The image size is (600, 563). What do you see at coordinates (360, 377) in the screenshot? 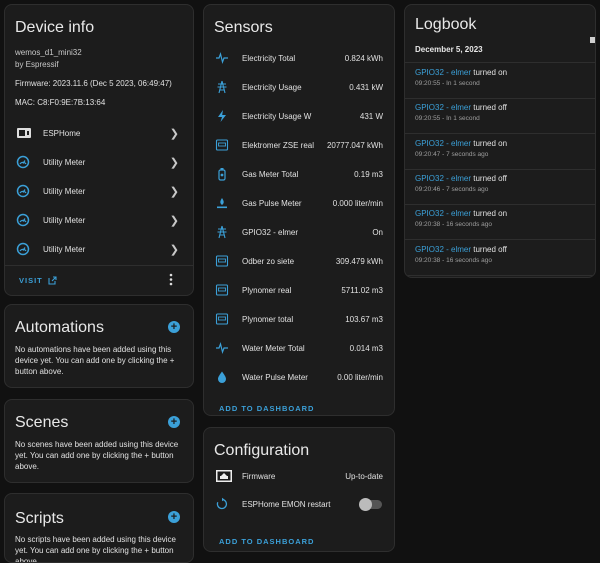
I see `sensor-value: 0.00 liter/min` at bounding box center [360, 377].